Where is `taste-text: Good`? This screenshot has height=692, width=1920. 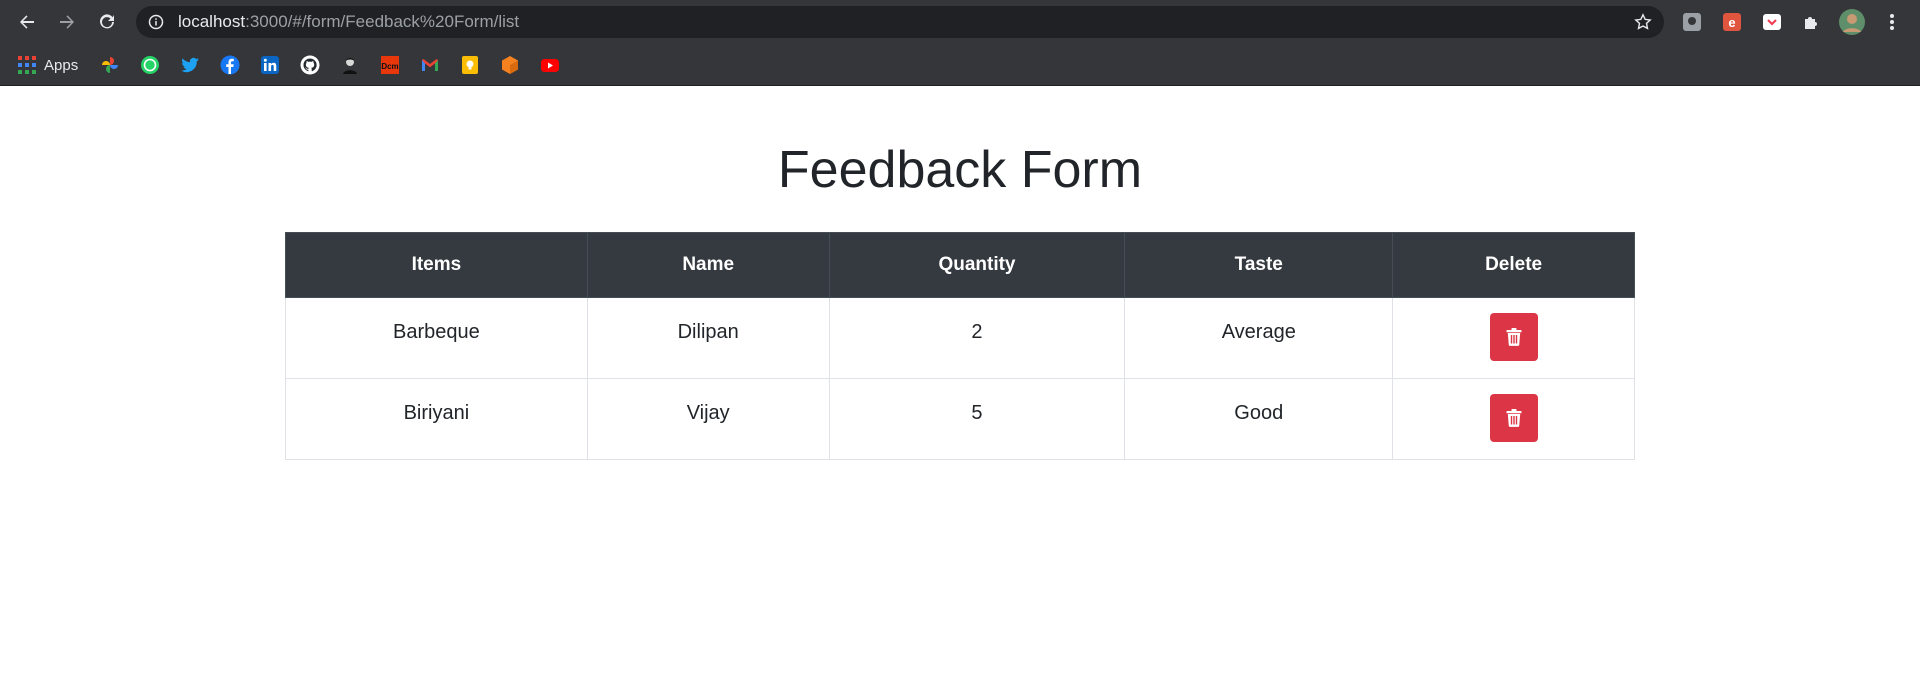
taste-text: Good is located at coordinates (1259, 413).